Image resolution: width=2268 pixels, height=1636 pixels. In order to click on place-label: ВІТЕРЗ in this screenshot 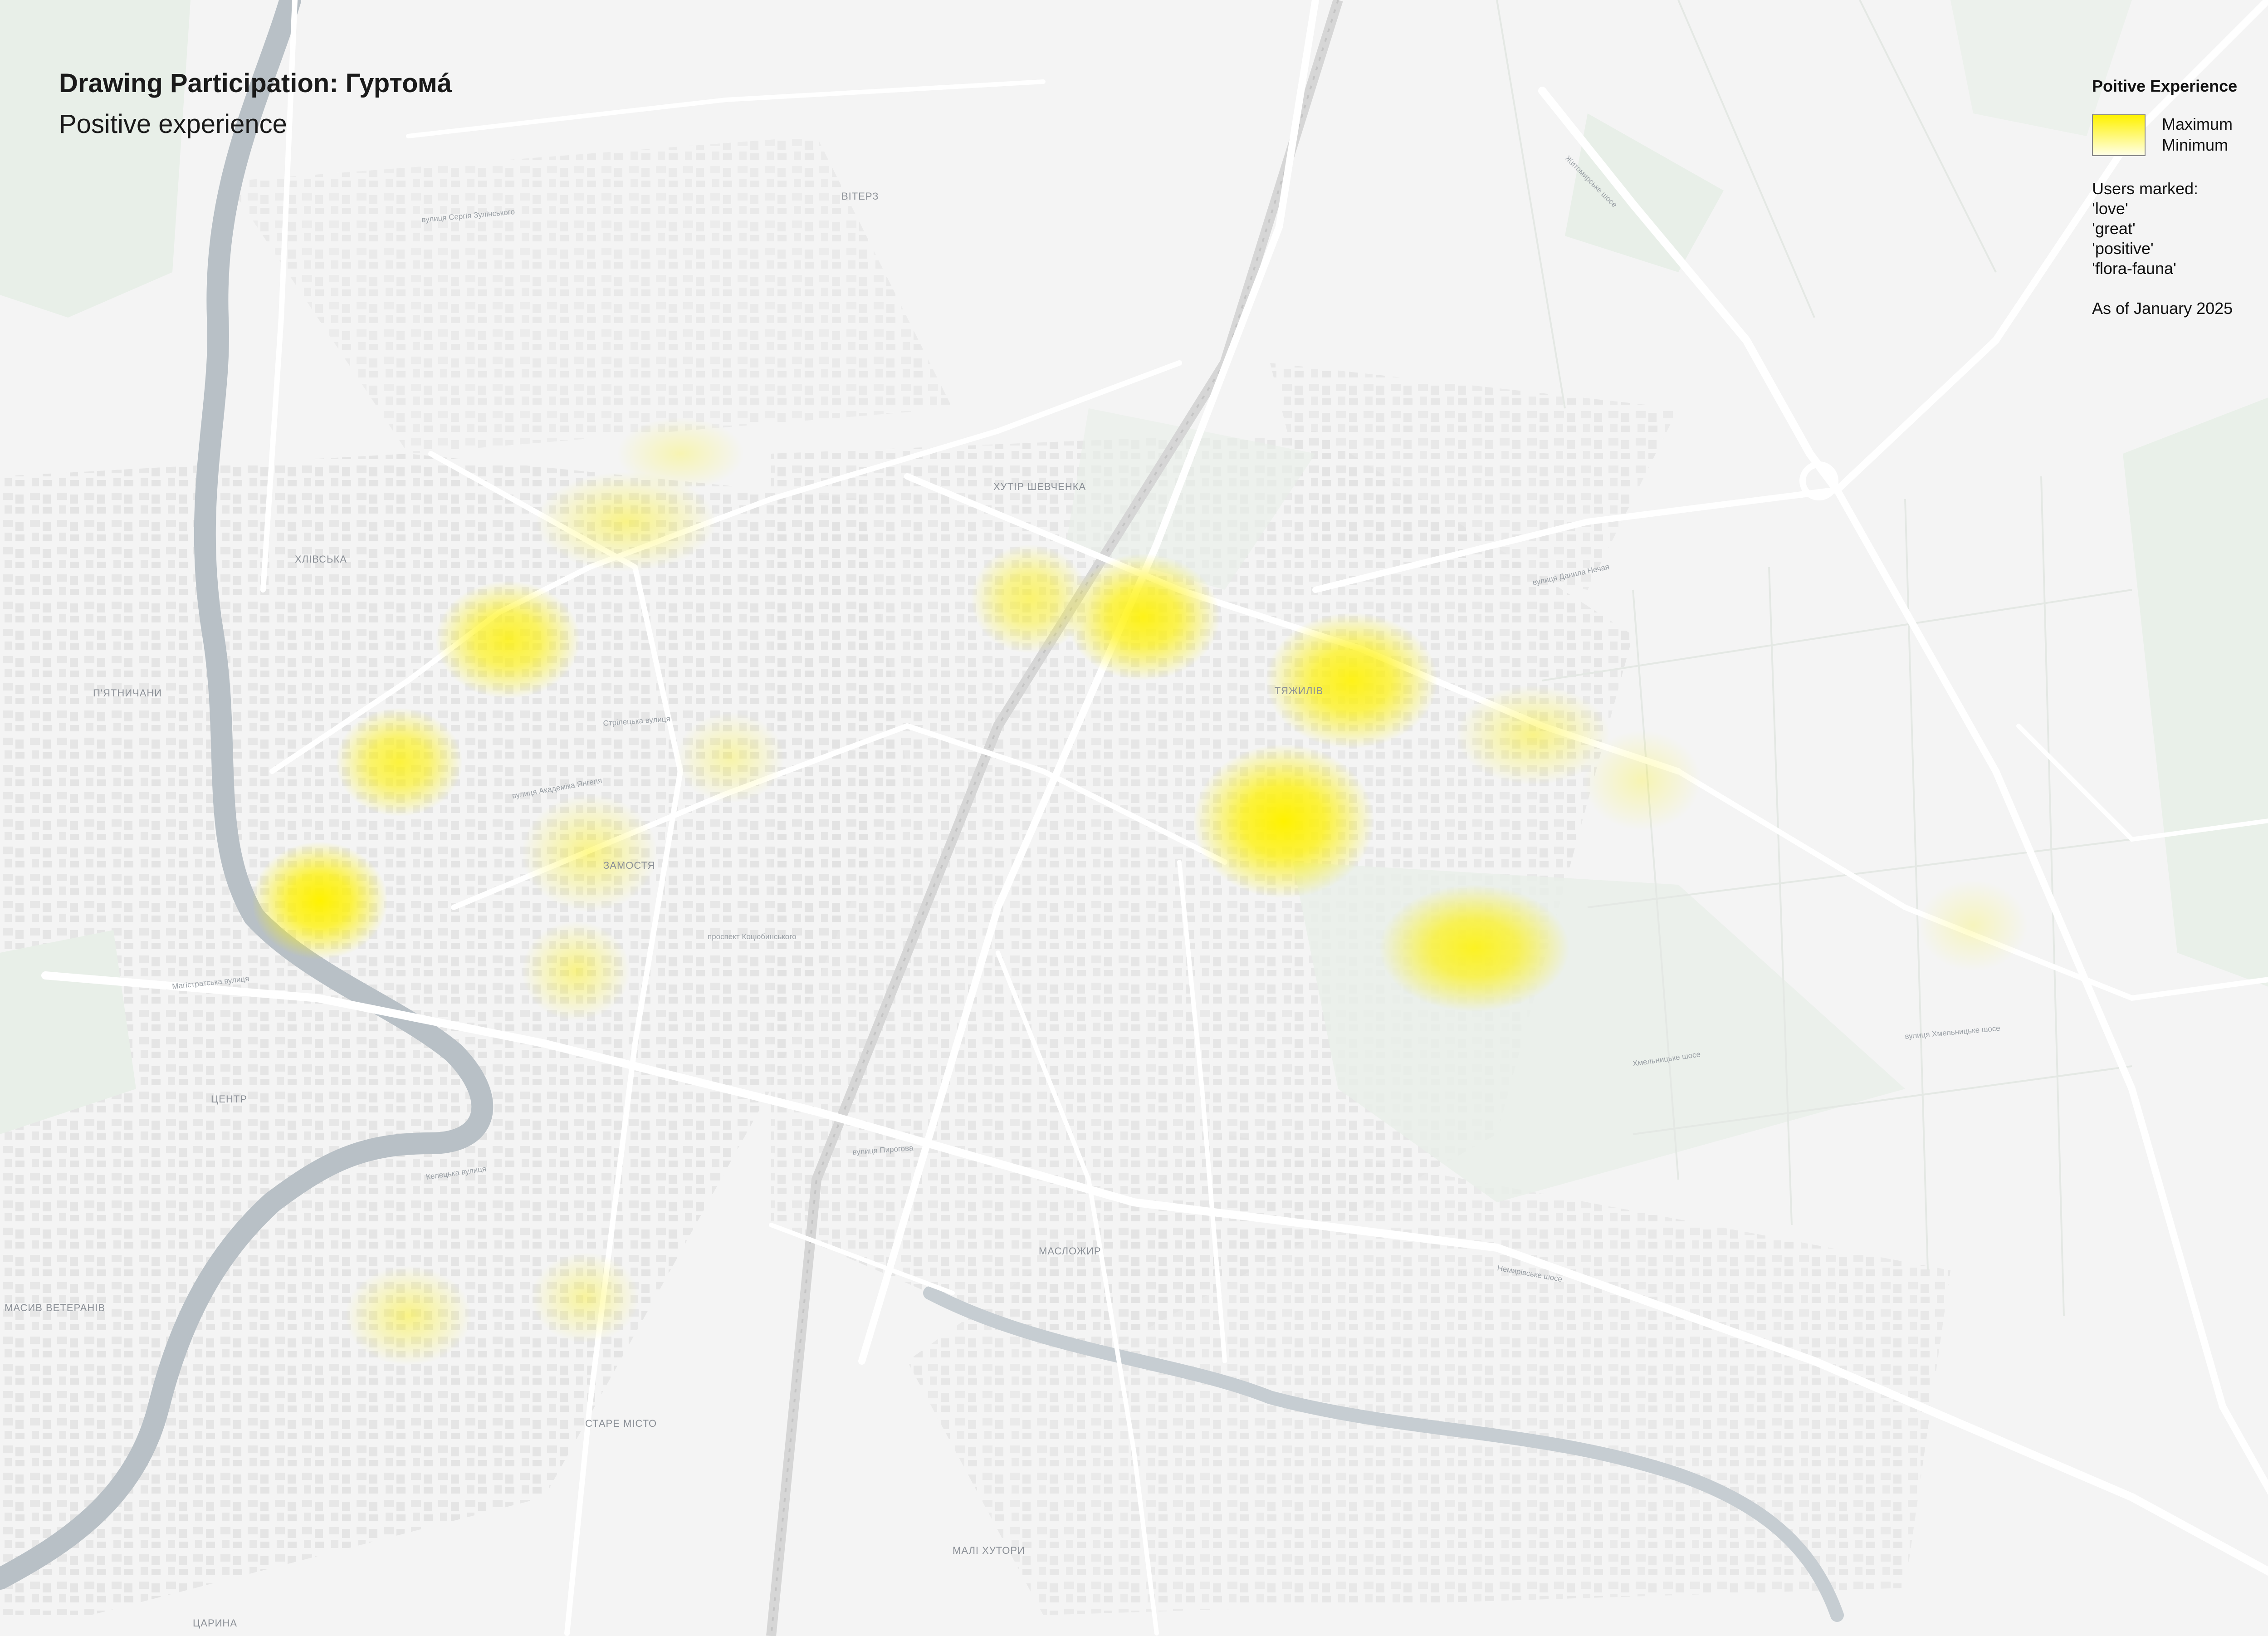, I will do `click(860, 196)`.